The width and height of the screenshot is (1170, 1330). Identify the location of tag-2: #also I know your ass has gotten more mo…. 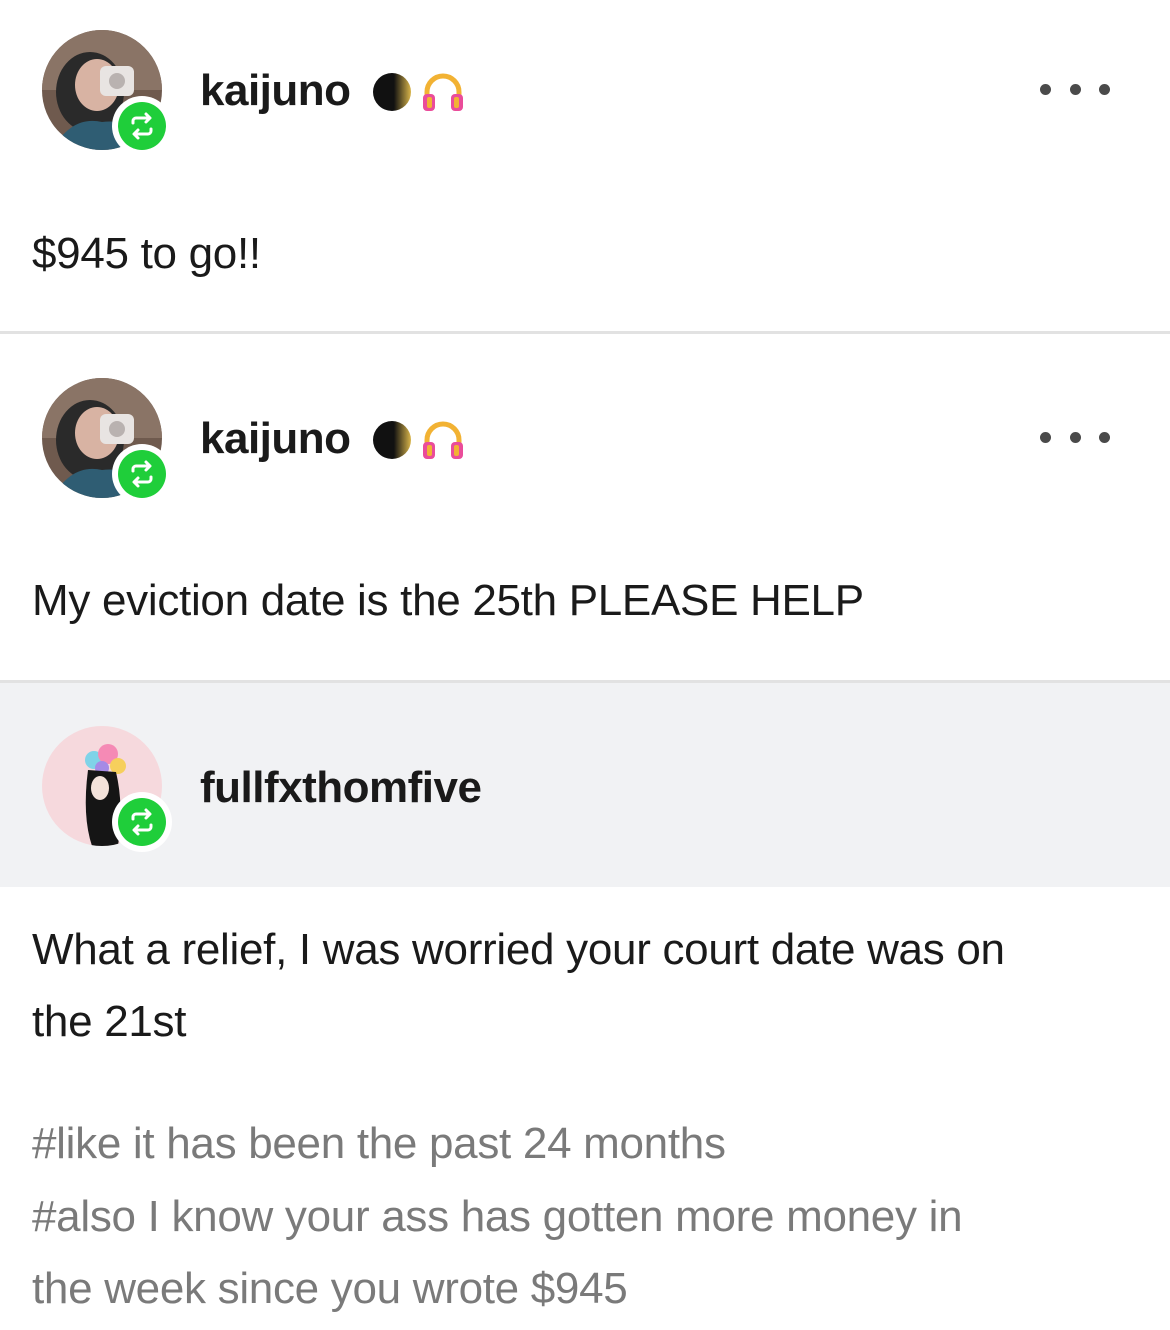
(497, 1217).